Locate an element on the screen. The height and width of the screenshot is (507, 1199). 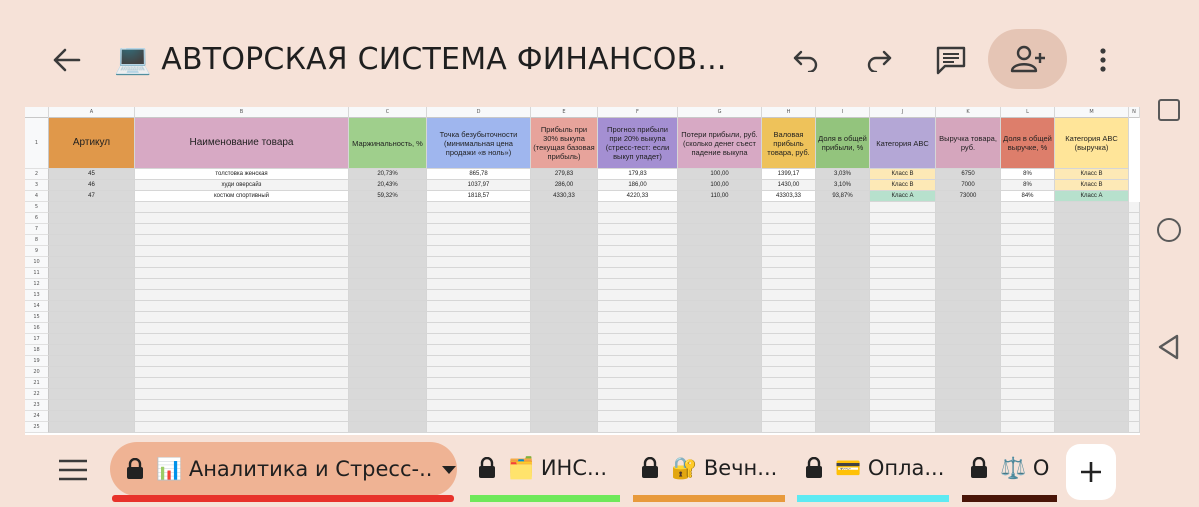
row-number: 22 is located at coordinates (37, 394).